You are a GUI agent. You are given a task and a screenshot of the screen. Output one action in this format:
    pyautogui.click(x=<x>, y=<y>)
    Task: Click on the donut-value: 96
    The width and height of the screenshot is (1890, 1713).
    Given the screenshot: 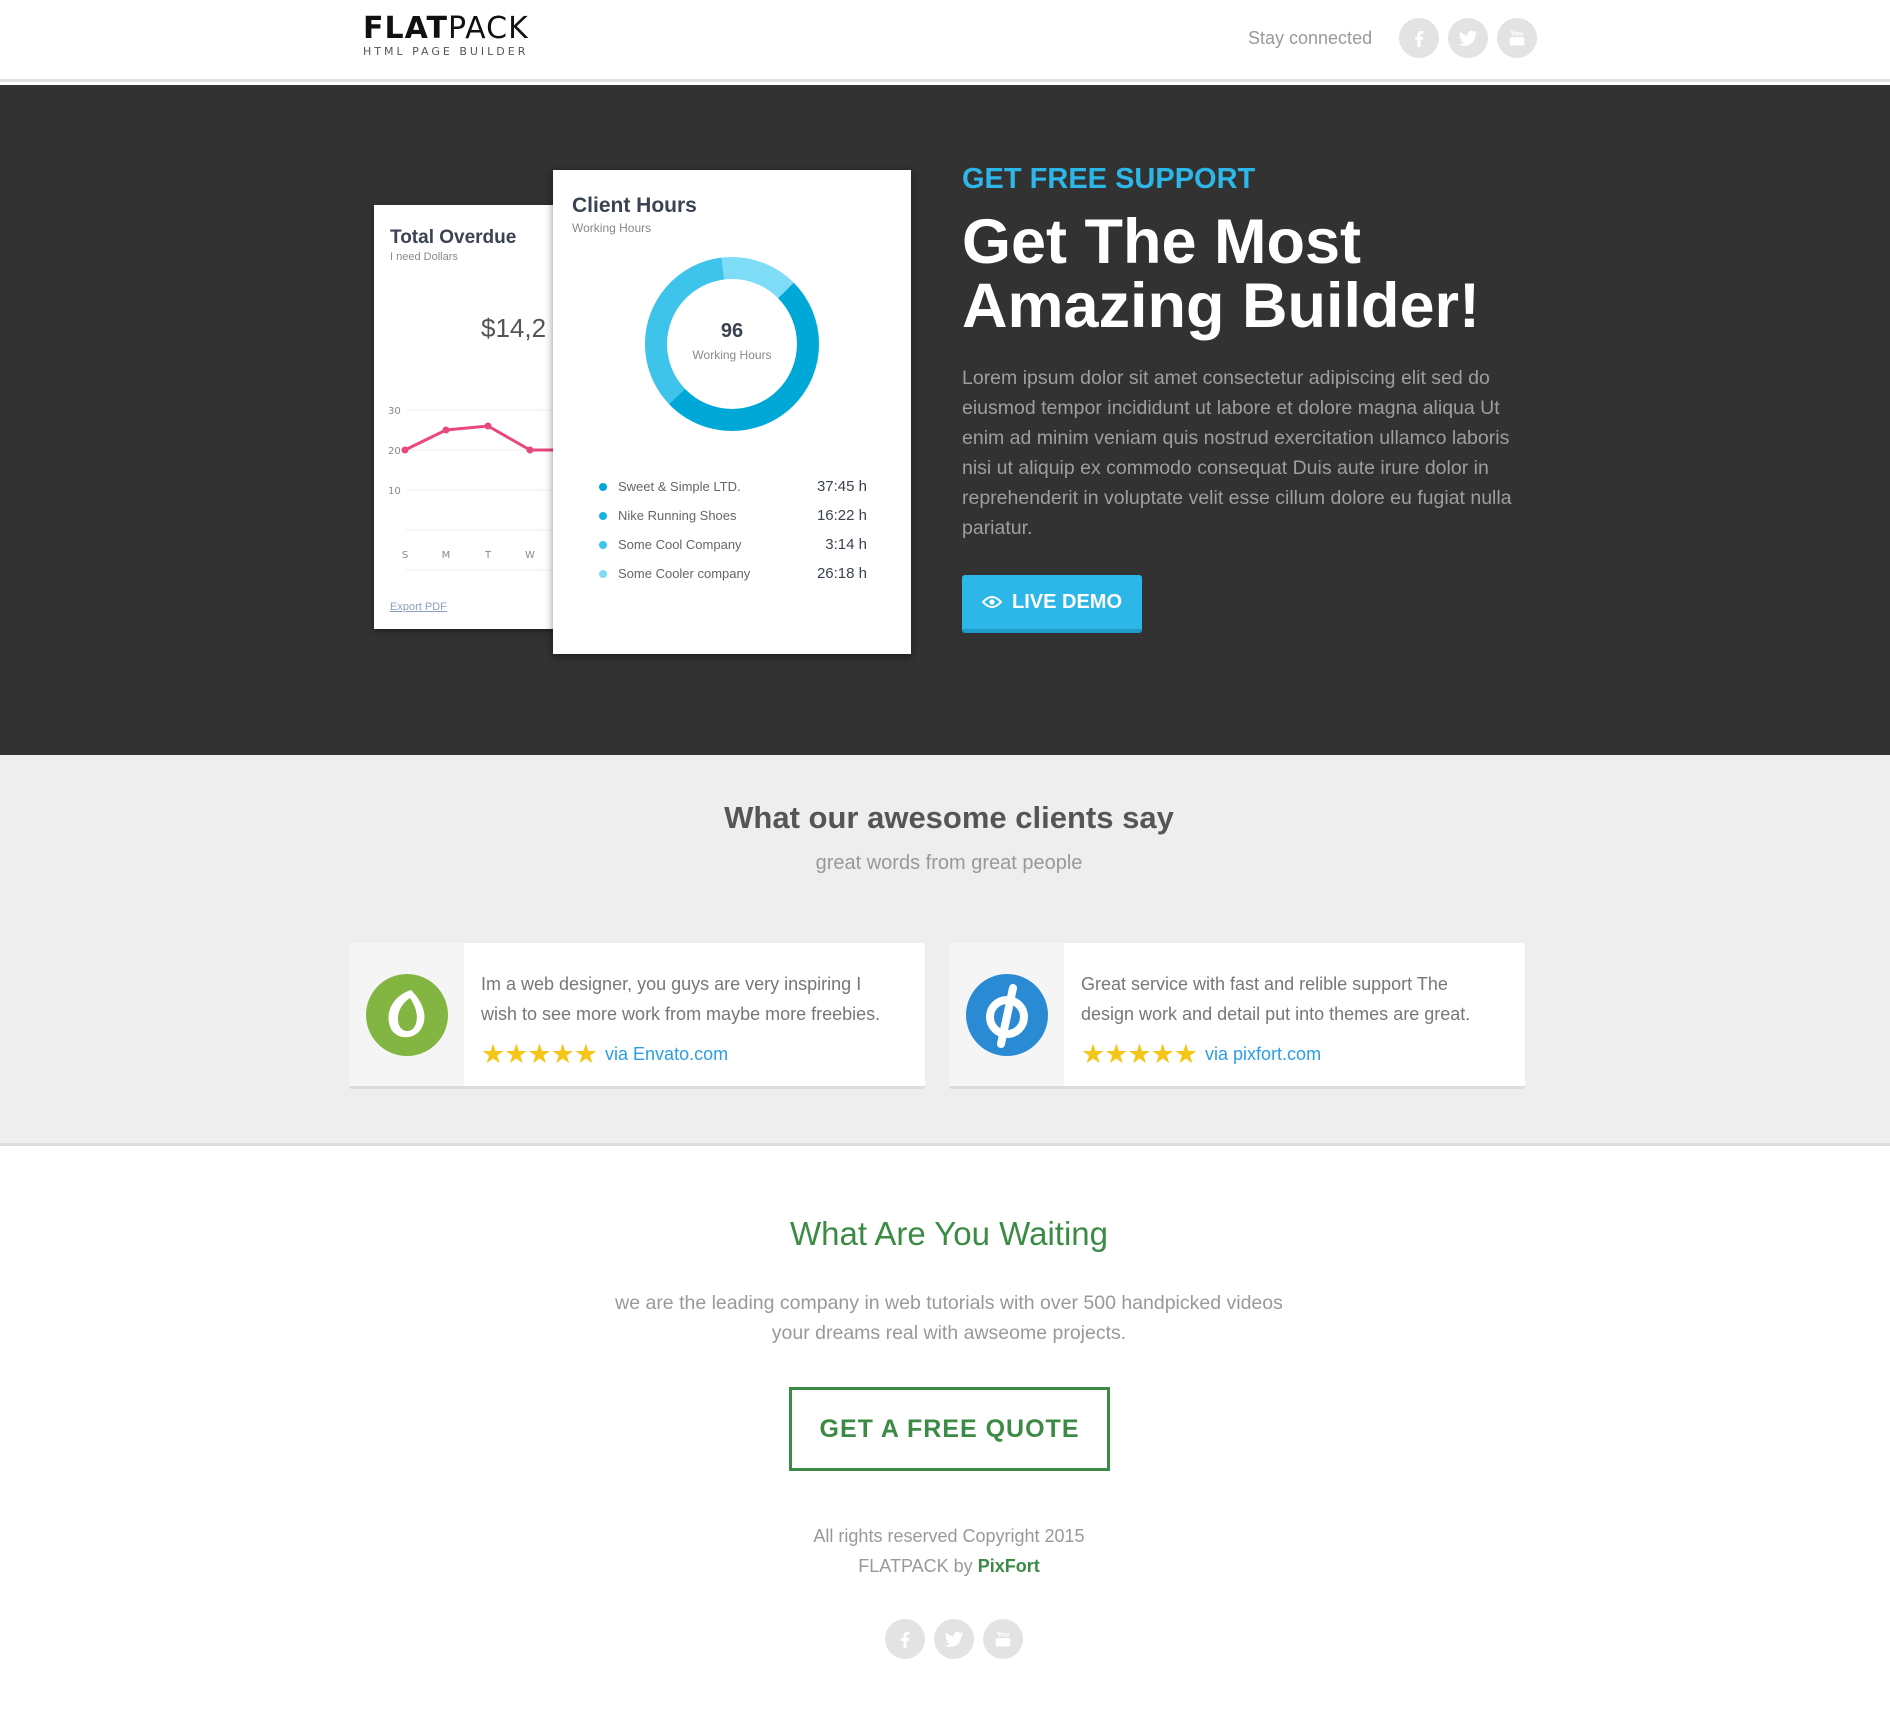 What is the action you would take?
    pyautogui.click(x=732, y=331)
    